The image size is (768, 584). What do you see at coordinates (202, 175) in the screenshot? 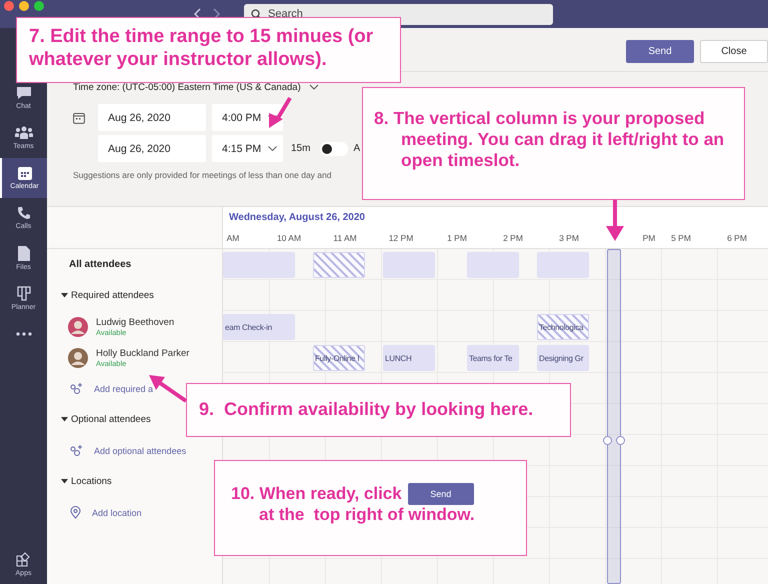
I see `suggestion-note: Suggestions are only provided for meetings of less than one day and` at bounding box center [202, 175].